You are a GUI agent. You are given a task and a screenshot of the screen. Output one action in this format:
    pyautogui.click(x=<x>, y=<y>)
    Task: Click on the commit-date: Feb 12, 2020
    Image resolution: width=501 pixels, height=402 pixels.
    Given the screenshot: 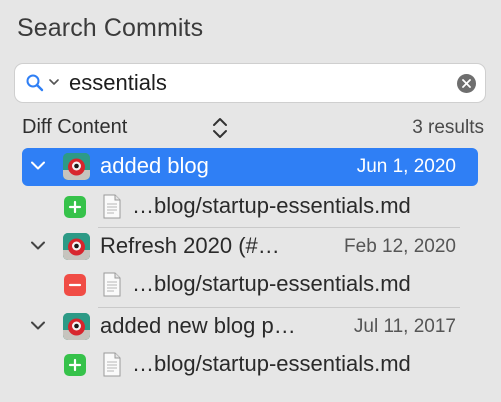 What is the action you would take?
    pyautogui.click(x=400, y=246)
    